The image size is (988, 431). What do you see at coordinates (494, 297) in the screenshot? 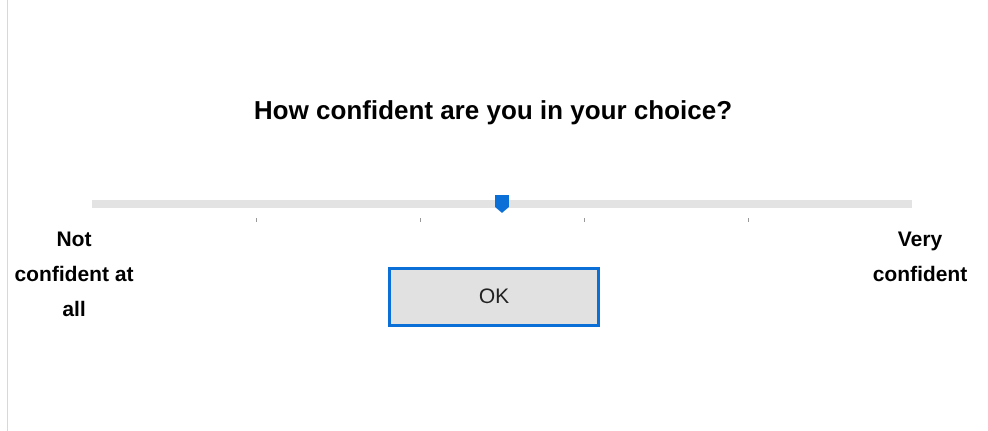
I see `ok-button: OK` at bounding box center [494, 297].